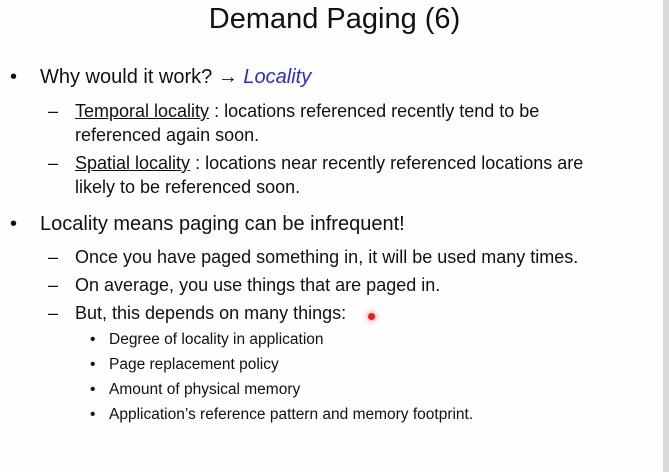 The height and width of the screenshot is (472, 669). What do you see at coordinates (666, 236) in the screenshot?
I see `window-edge` at bounding box center [666, 236].